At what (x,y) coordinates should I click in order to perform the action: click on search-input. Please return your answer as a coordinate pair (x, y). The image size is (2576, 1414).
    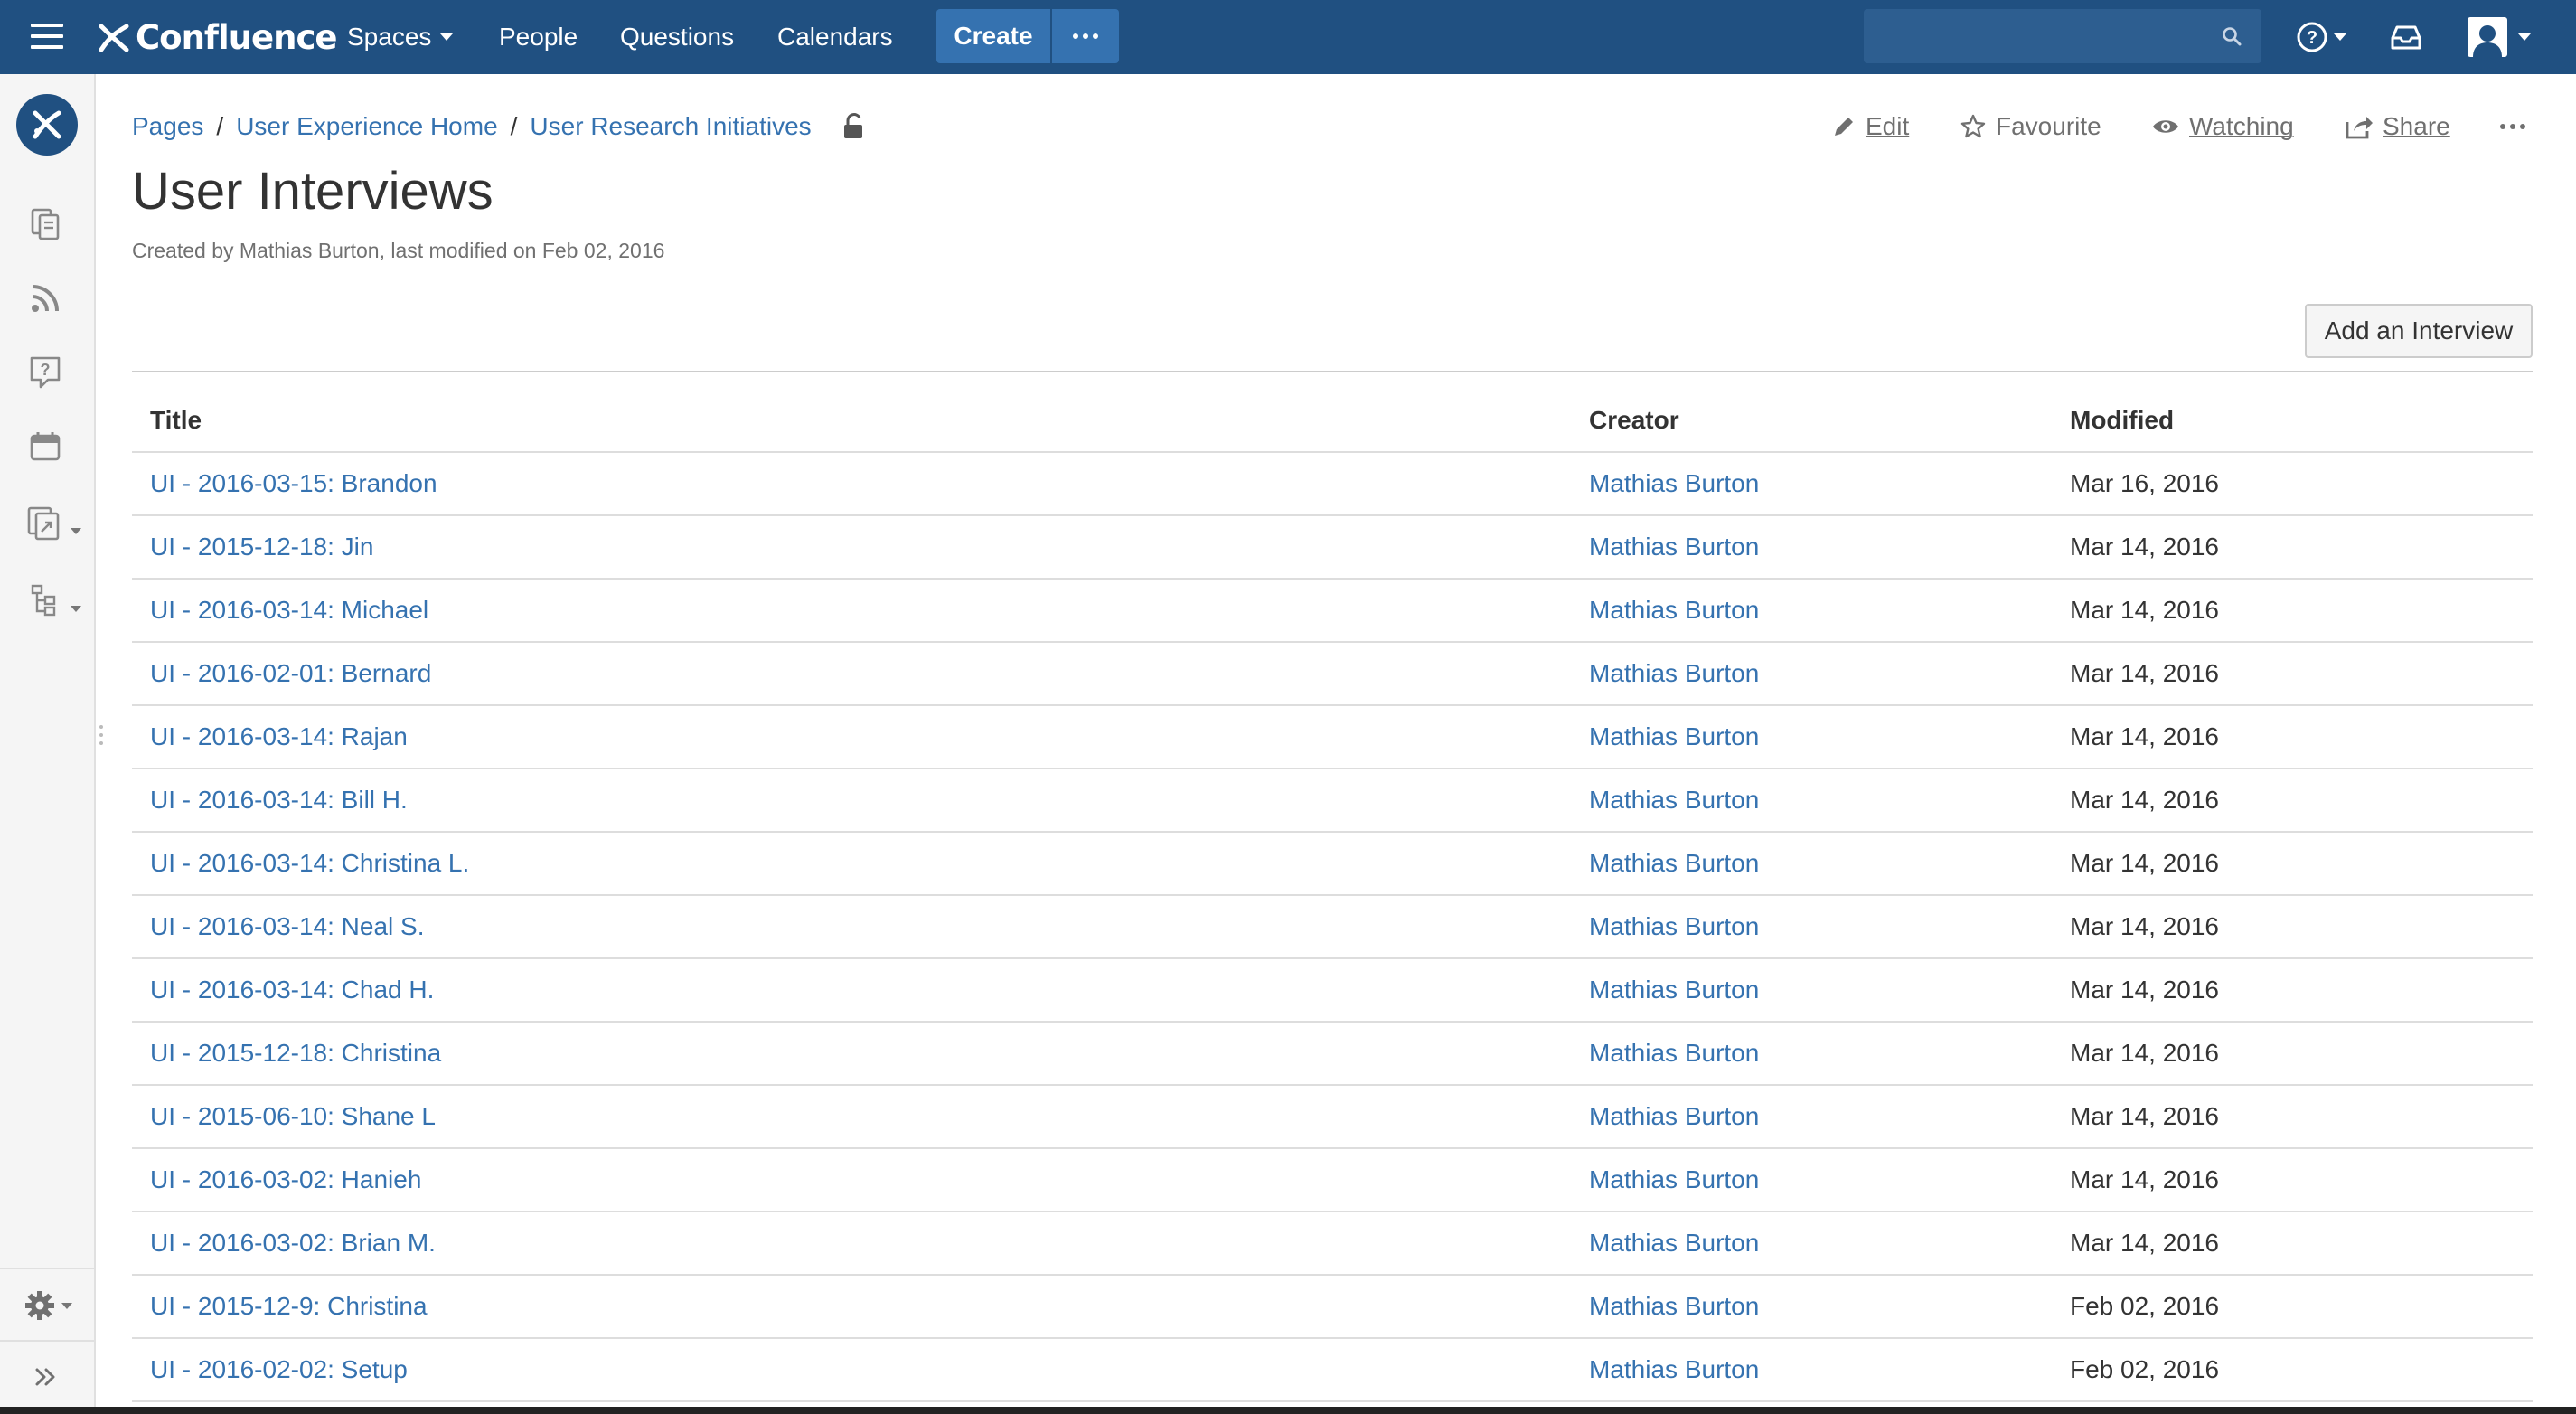
    Looking at the image, I should click on (2063, 36).